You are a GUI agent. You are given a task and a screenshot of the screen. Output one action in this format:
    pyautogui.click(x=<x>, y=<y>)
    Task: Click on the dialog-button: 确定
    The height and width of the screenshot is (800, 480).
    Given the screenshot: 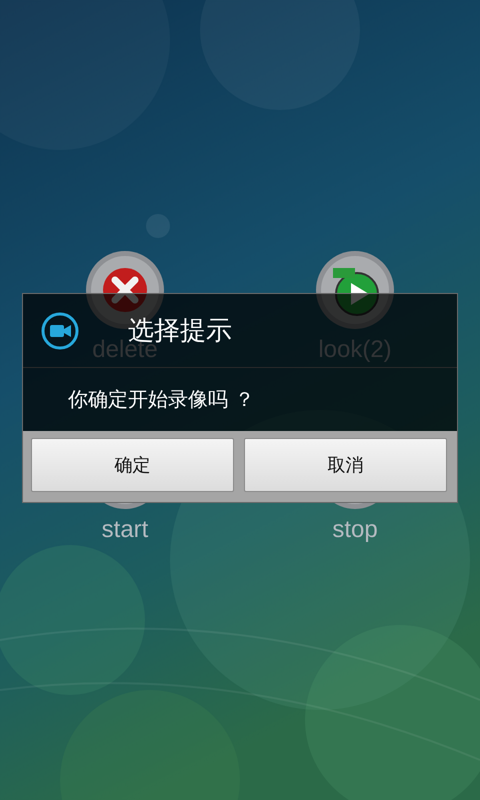 What is the action you would take?
    pyautogui.click(x=132, y=465)
    